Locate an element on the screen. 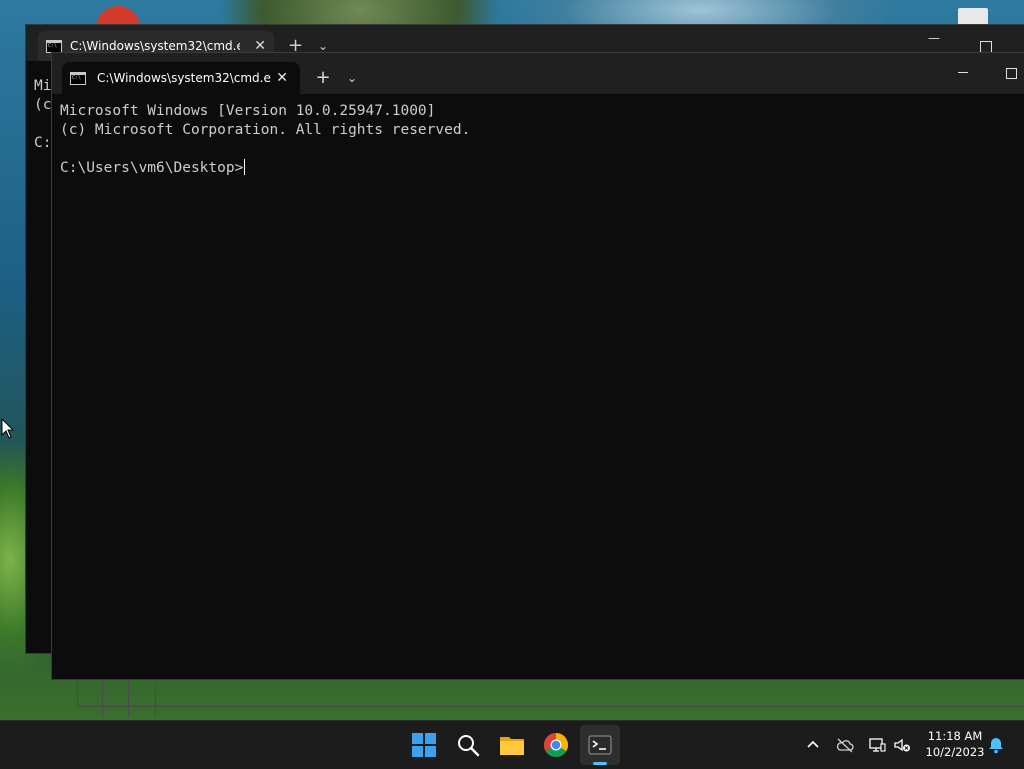  tab-close-icon: ✕ is located at coordinates (282, 78).